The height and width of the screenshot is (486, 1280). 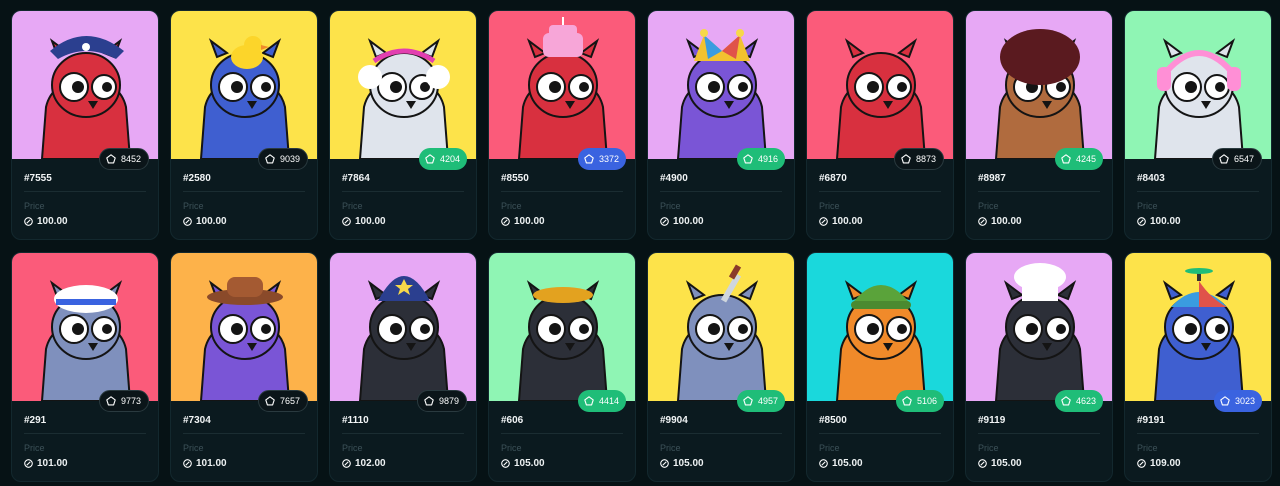 I want to click on nft-card: 9879 #1110 Price 102.00, so click(x=403, y=367).